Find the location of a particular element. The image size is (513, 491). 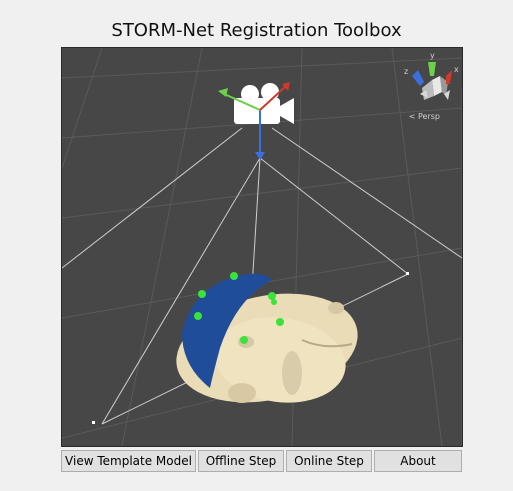

view-template-model-button: View Template Model is located at coordinates (128, 461).